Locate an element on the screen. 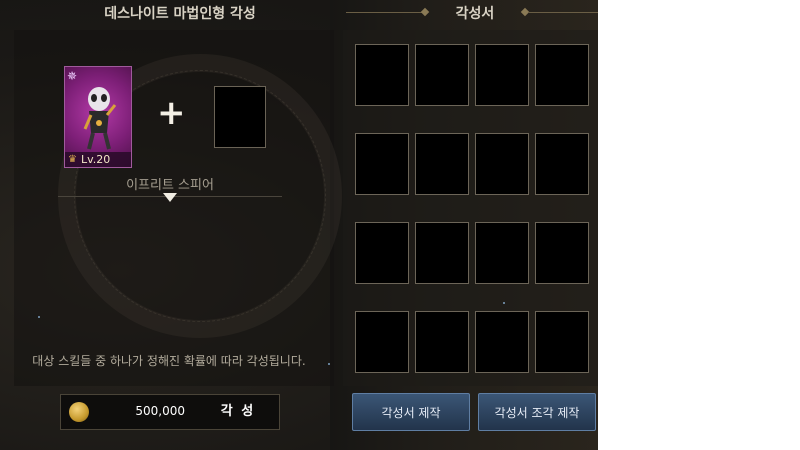 This screenshot has height=450, width=800. awaken-button: 각 성 is located at coordinates (238, 412).